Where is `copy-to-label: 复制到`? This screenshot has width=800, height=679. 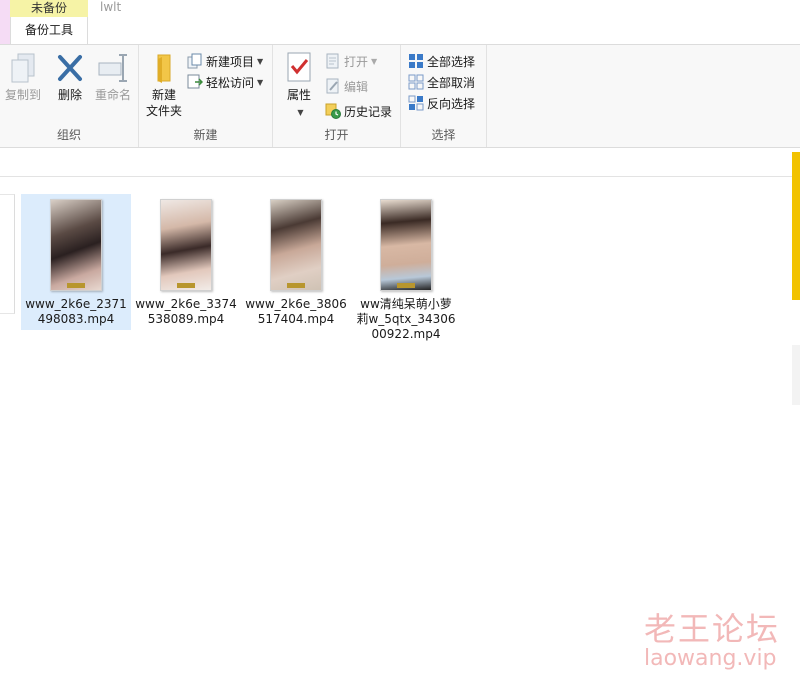 copy-to-label: 复制到 is located at coordinates (22, 95).